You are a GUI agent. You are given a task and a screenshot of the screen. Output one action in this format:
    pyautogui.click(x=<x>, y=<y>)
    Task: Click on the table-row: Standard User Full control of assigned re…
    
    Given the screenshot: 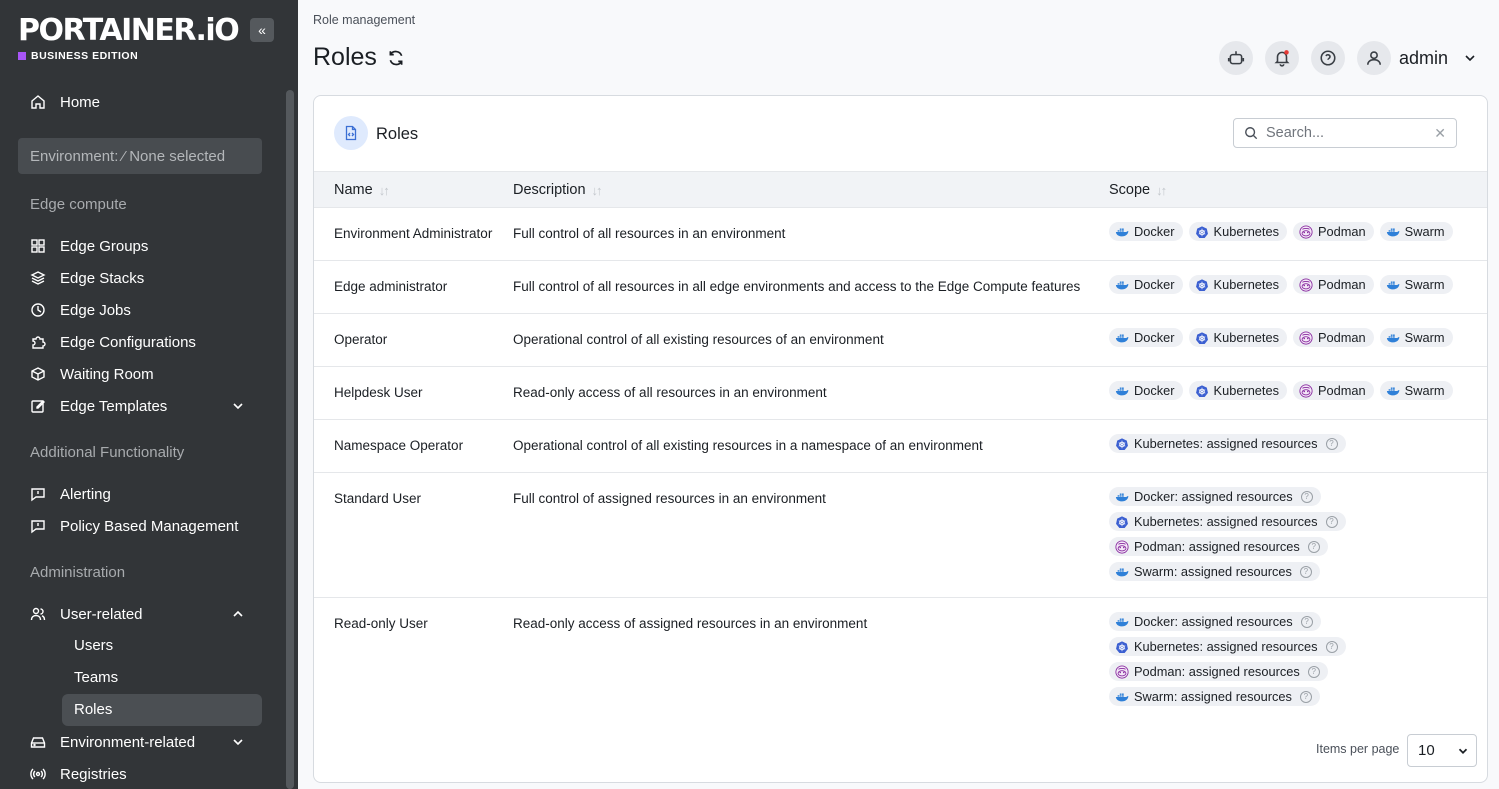 What is the action you would take?
    pyautogui.click(x=900, y=535)
    